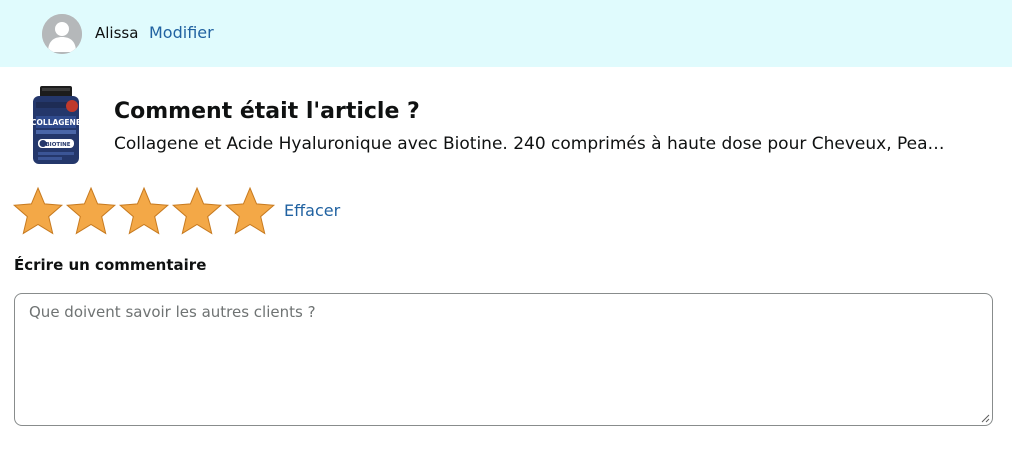 The width and height of the screenshot is (1012, 452). I want to click on product-image-label: COLLAGENE, so click(56, 122).